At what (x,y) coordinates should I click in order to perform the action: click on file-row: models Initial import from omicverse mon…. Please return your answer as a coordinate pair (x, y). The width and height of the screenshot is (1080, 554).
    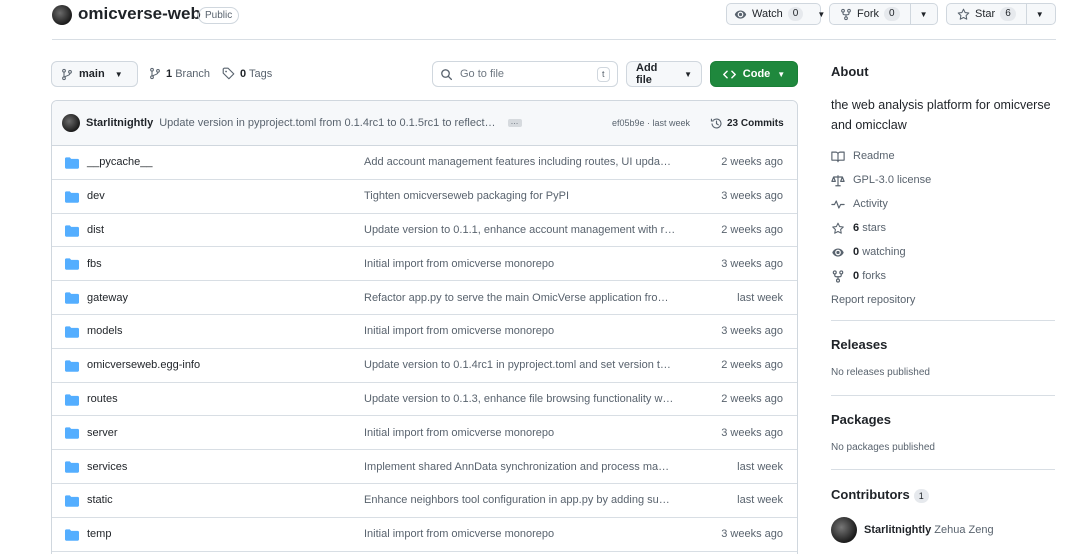
    Looking at the image, I should click on (424, 332).